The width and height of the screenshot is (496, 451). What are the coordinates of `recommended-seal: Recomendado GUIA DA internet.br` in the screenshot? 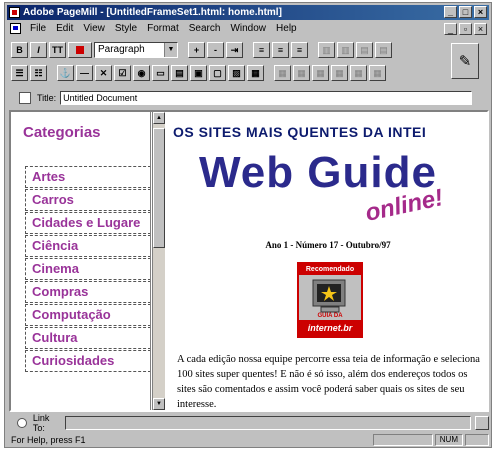 It's located at (330, 300).